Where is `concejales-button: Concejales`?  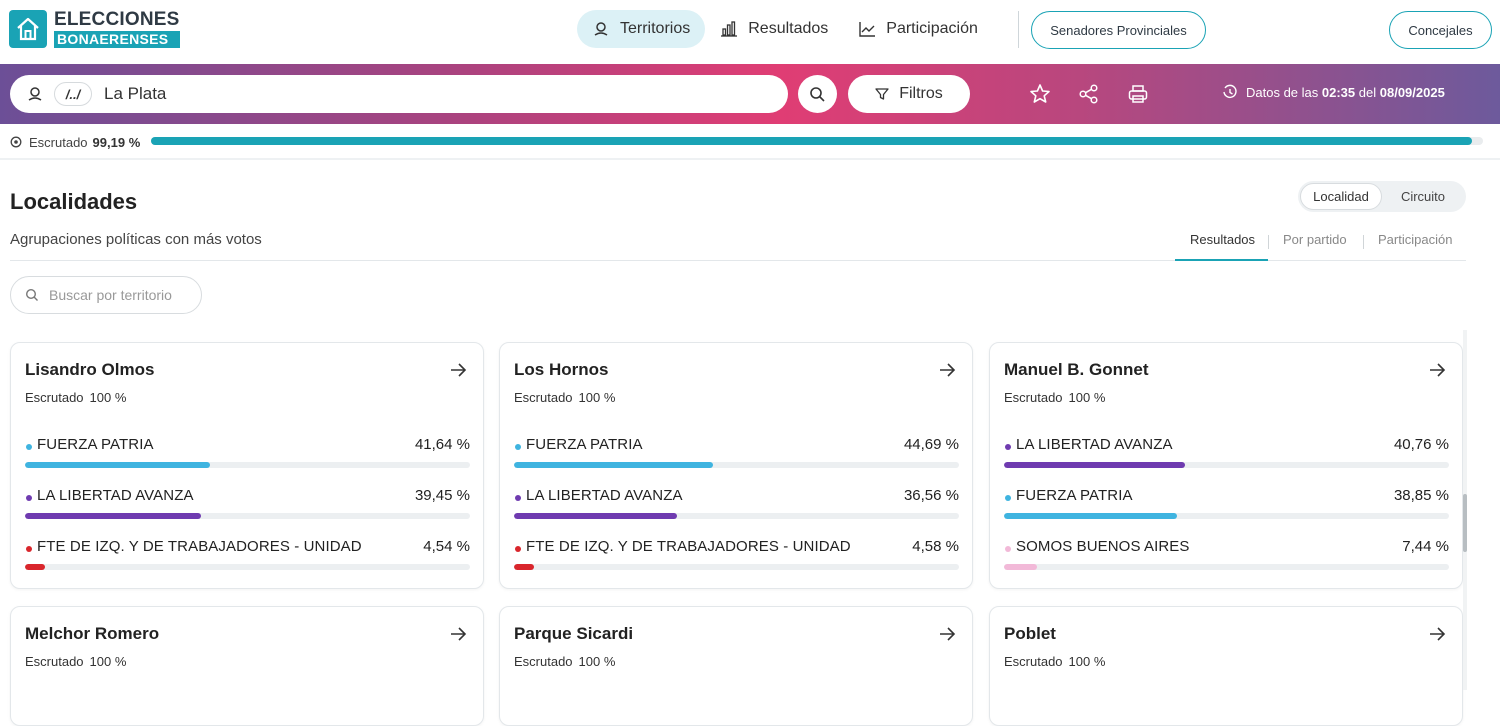 concejales-button: Concejales is located at coordinates (1440, 30).